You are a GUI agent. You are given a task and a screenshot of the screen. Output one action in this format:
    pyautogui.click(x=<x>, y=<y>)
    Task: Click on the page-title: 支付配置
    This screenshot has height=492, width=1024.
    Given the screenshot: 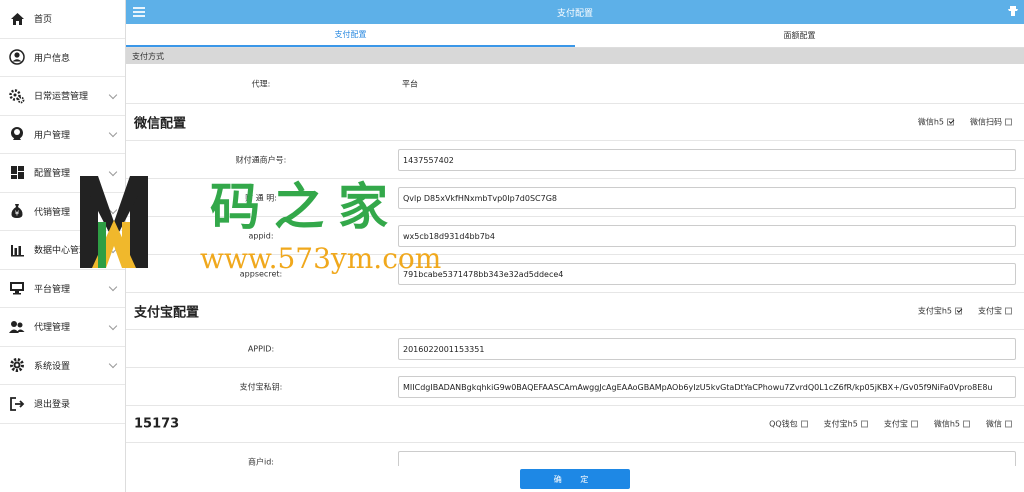 What is the action you would take?
    pyautogui.click(x=574, y=13)
    